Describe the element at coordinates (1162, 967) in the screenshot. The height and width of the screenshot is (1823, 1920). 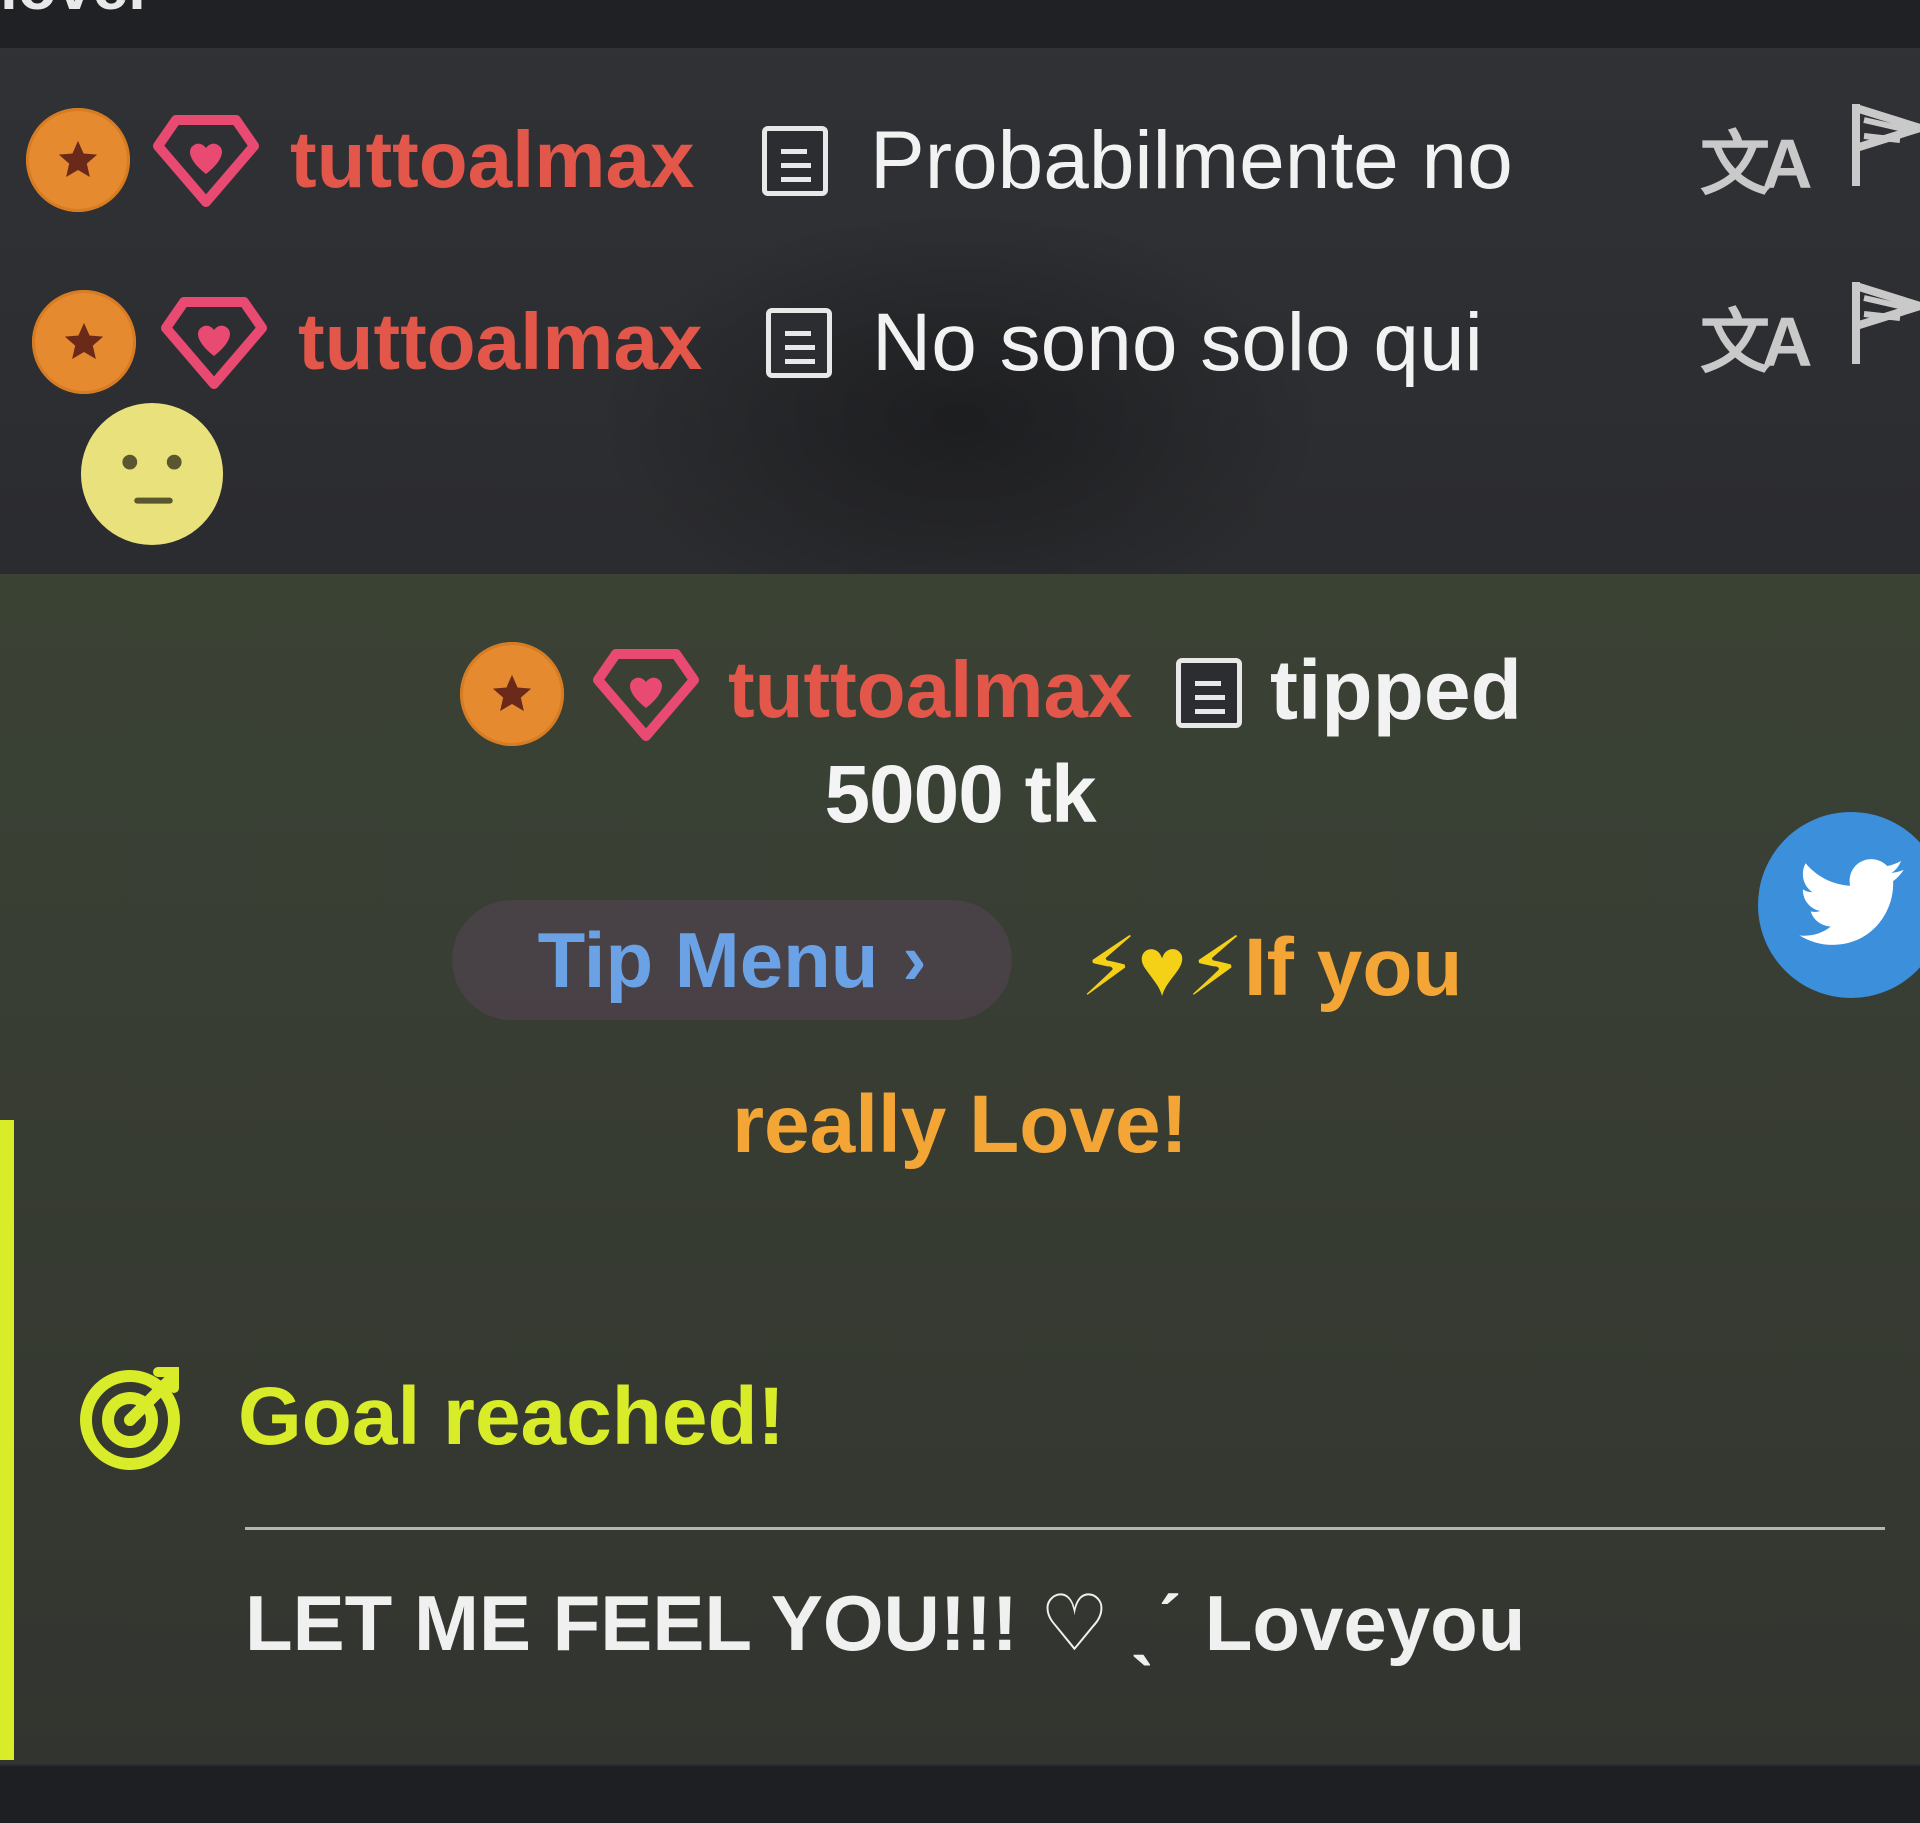
I see `lightning-heart-emoji: ⚡♥⚡` at that location.